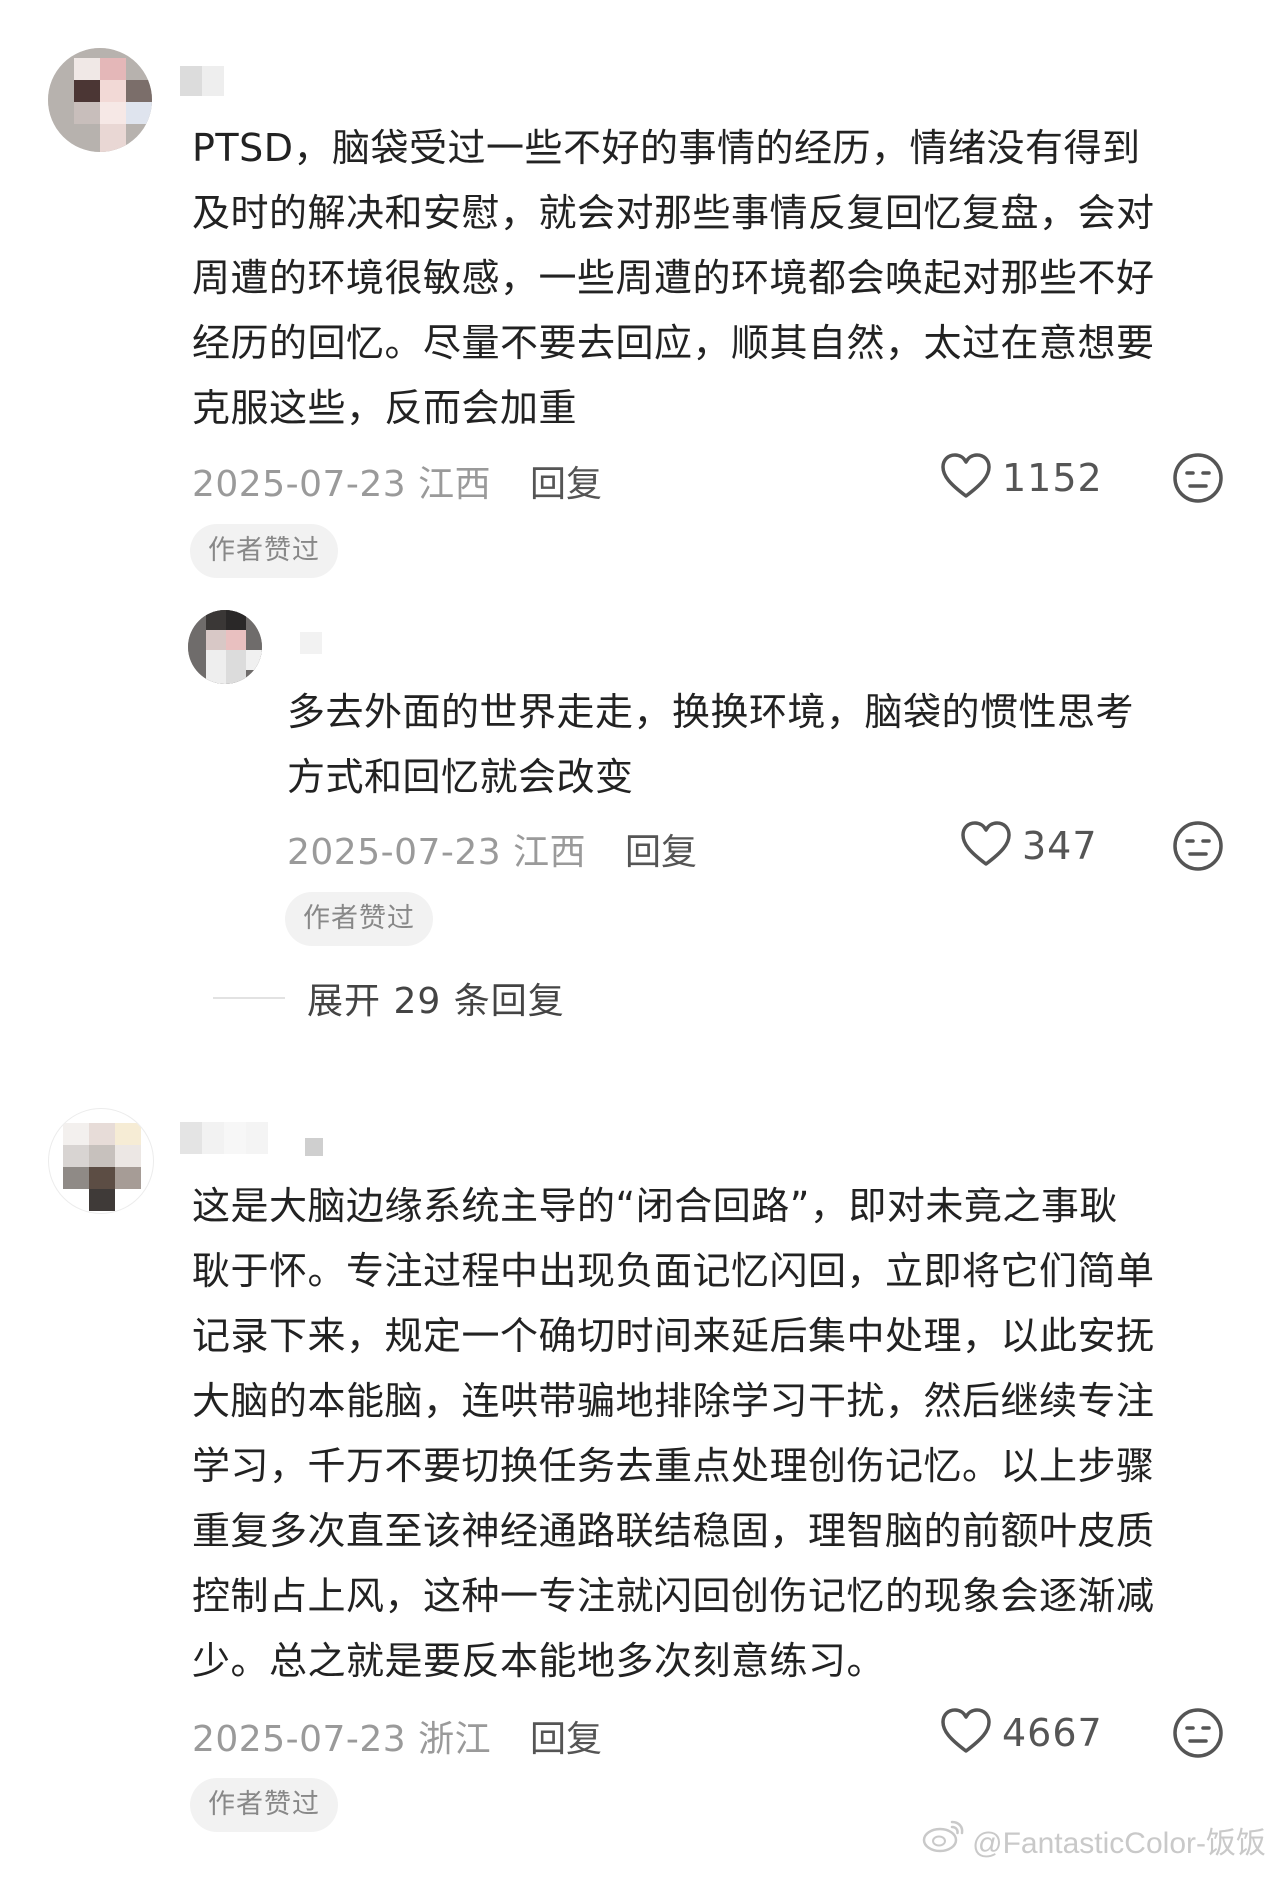 The width and height of the screenshot is (1284, 1882). Describe the element at coordinates (1052, 1733) in the screenshot. I see `like-count: 4667` at that location.